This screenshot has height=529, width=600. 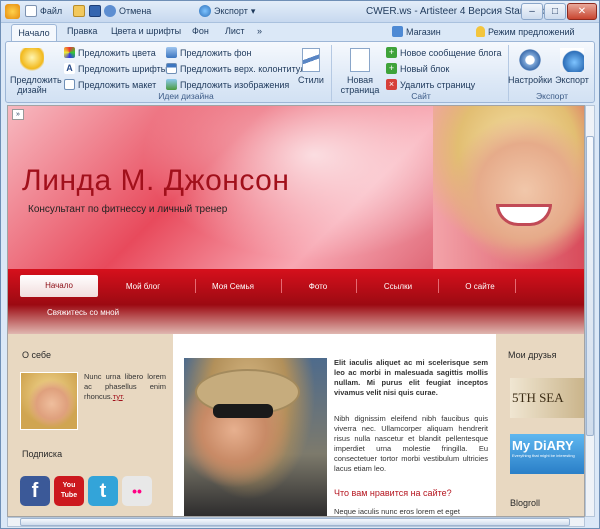 What do you see at coordinates (235, 68) in the screenshot?
I see `suggest-header-button: Предложить верх. колонтитул` at bounding box center [235, 68].